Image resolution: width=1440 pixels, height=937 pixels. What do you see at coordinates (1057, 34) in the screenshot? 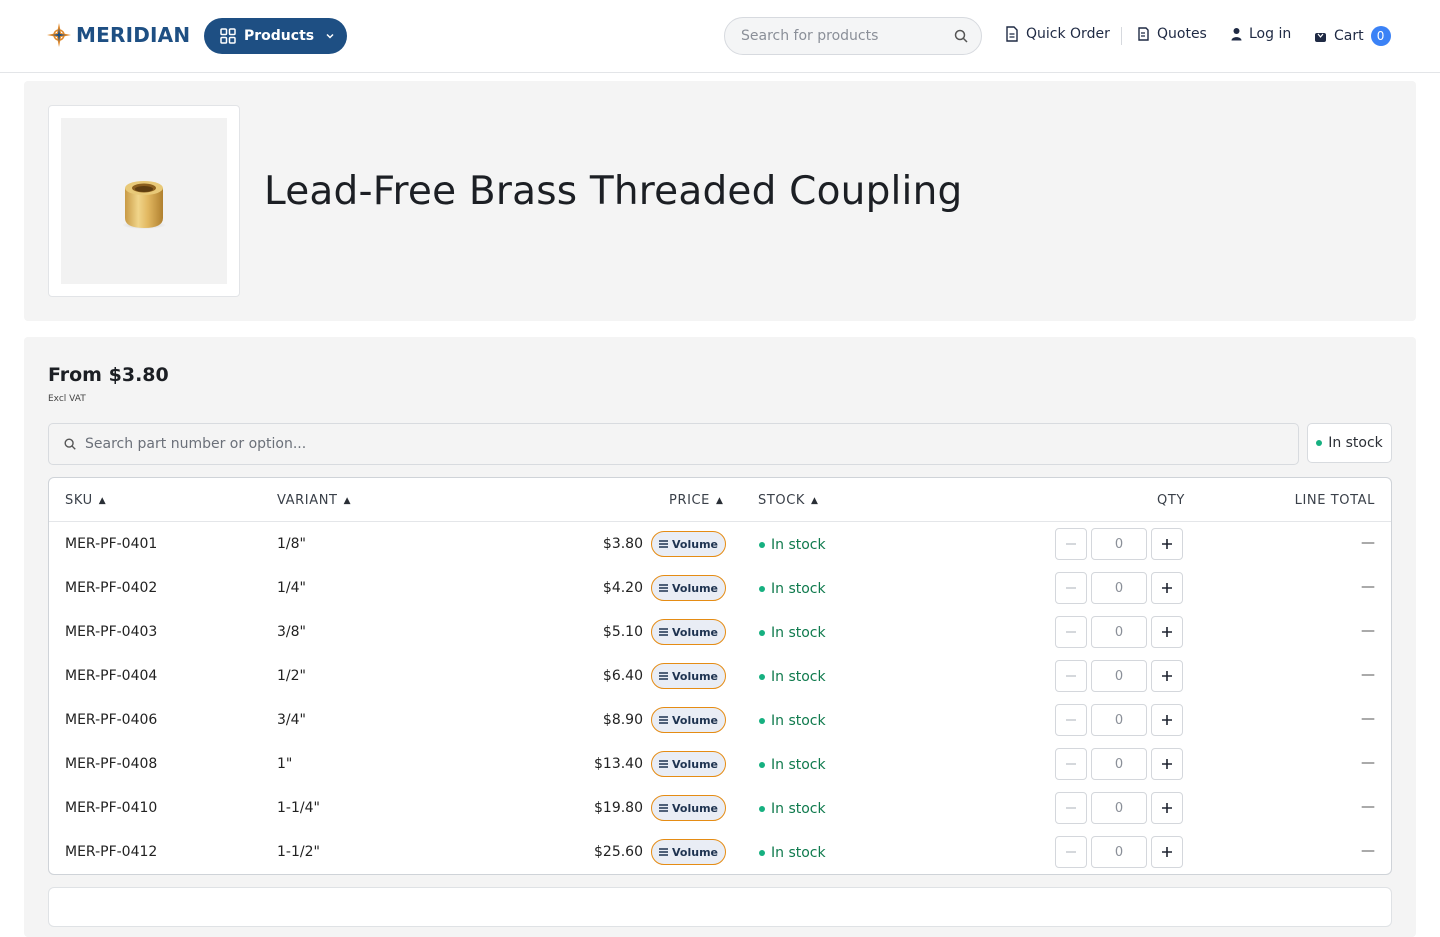
I see `quick-order-link: Quick Order` at bounding box center [1057, 34].